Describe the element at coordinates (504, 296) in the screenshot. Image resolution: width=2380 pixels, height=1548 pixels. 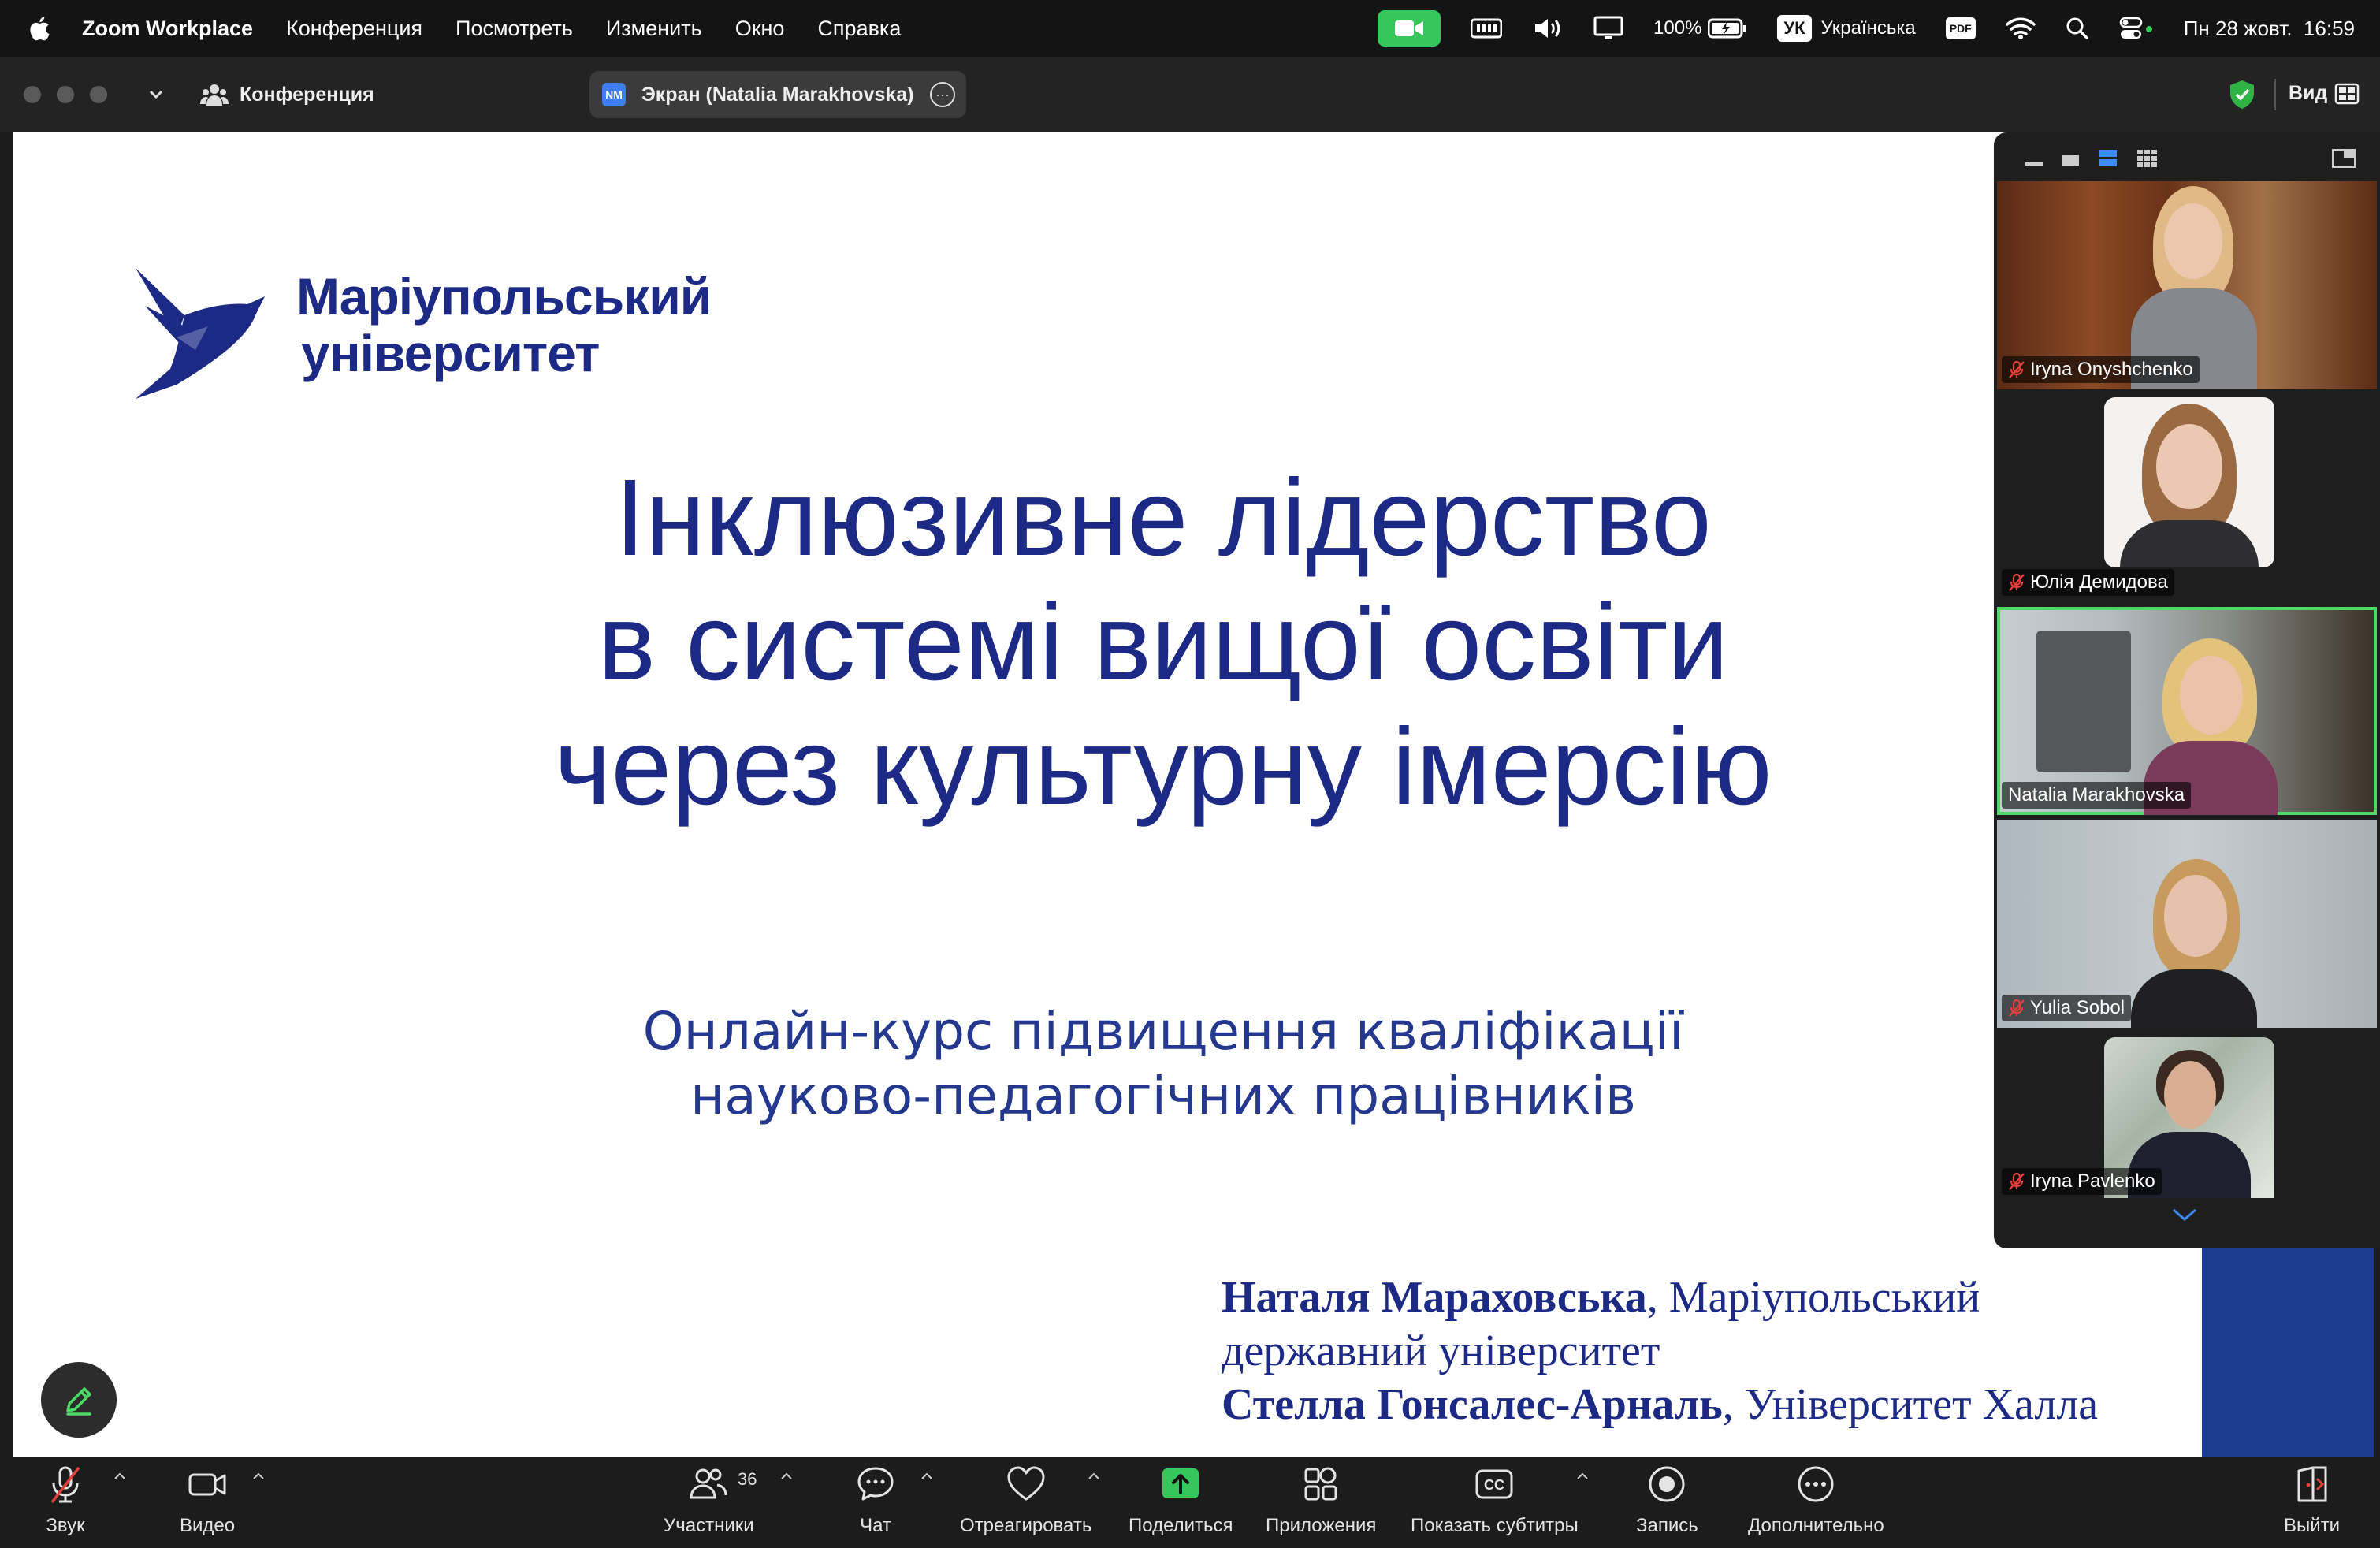
I see `logo-line-1: Маріупольський` at that location.